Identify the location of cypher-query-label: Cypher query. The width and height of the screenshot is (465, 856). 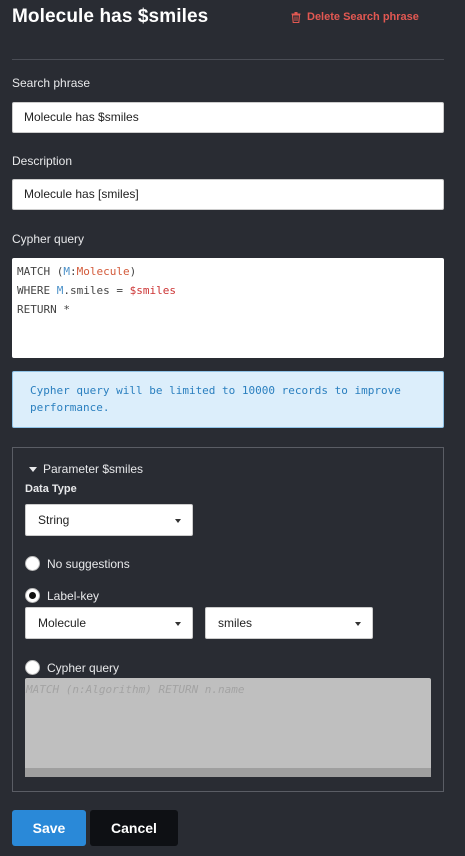
(48, 239).